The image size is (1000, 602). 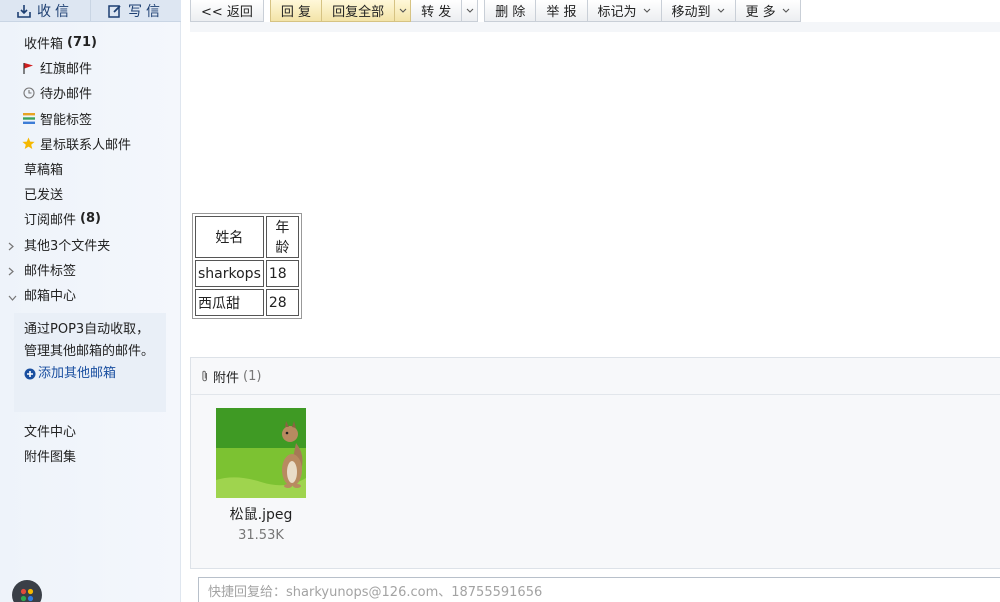 What do you see at coordinates (252, 376) in the screenshot?
I see `attachments-count: (1)` at bounding box center [252, 376].